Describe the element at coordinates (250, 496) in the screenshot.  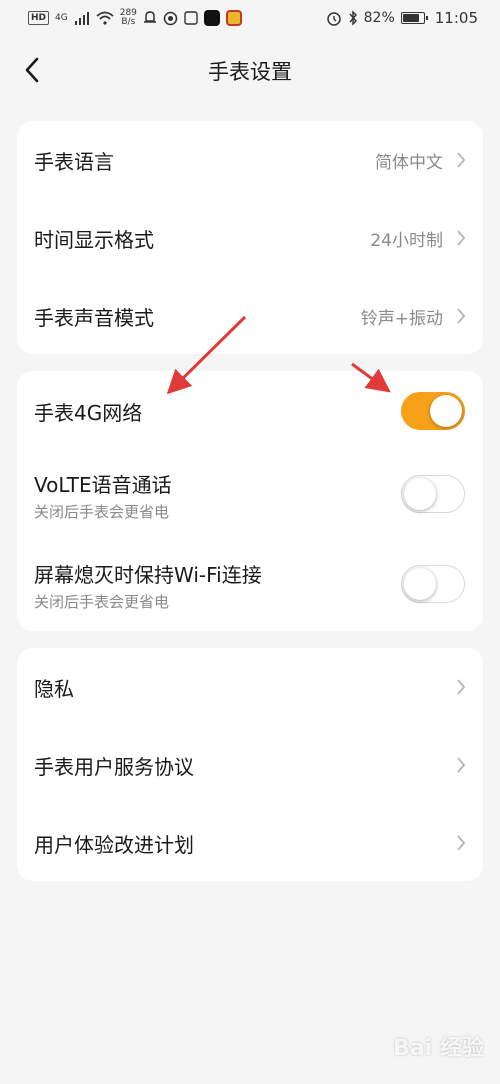
I see `volte-row: VoLTE语音通话 关闭后手表会更省电` at that location.